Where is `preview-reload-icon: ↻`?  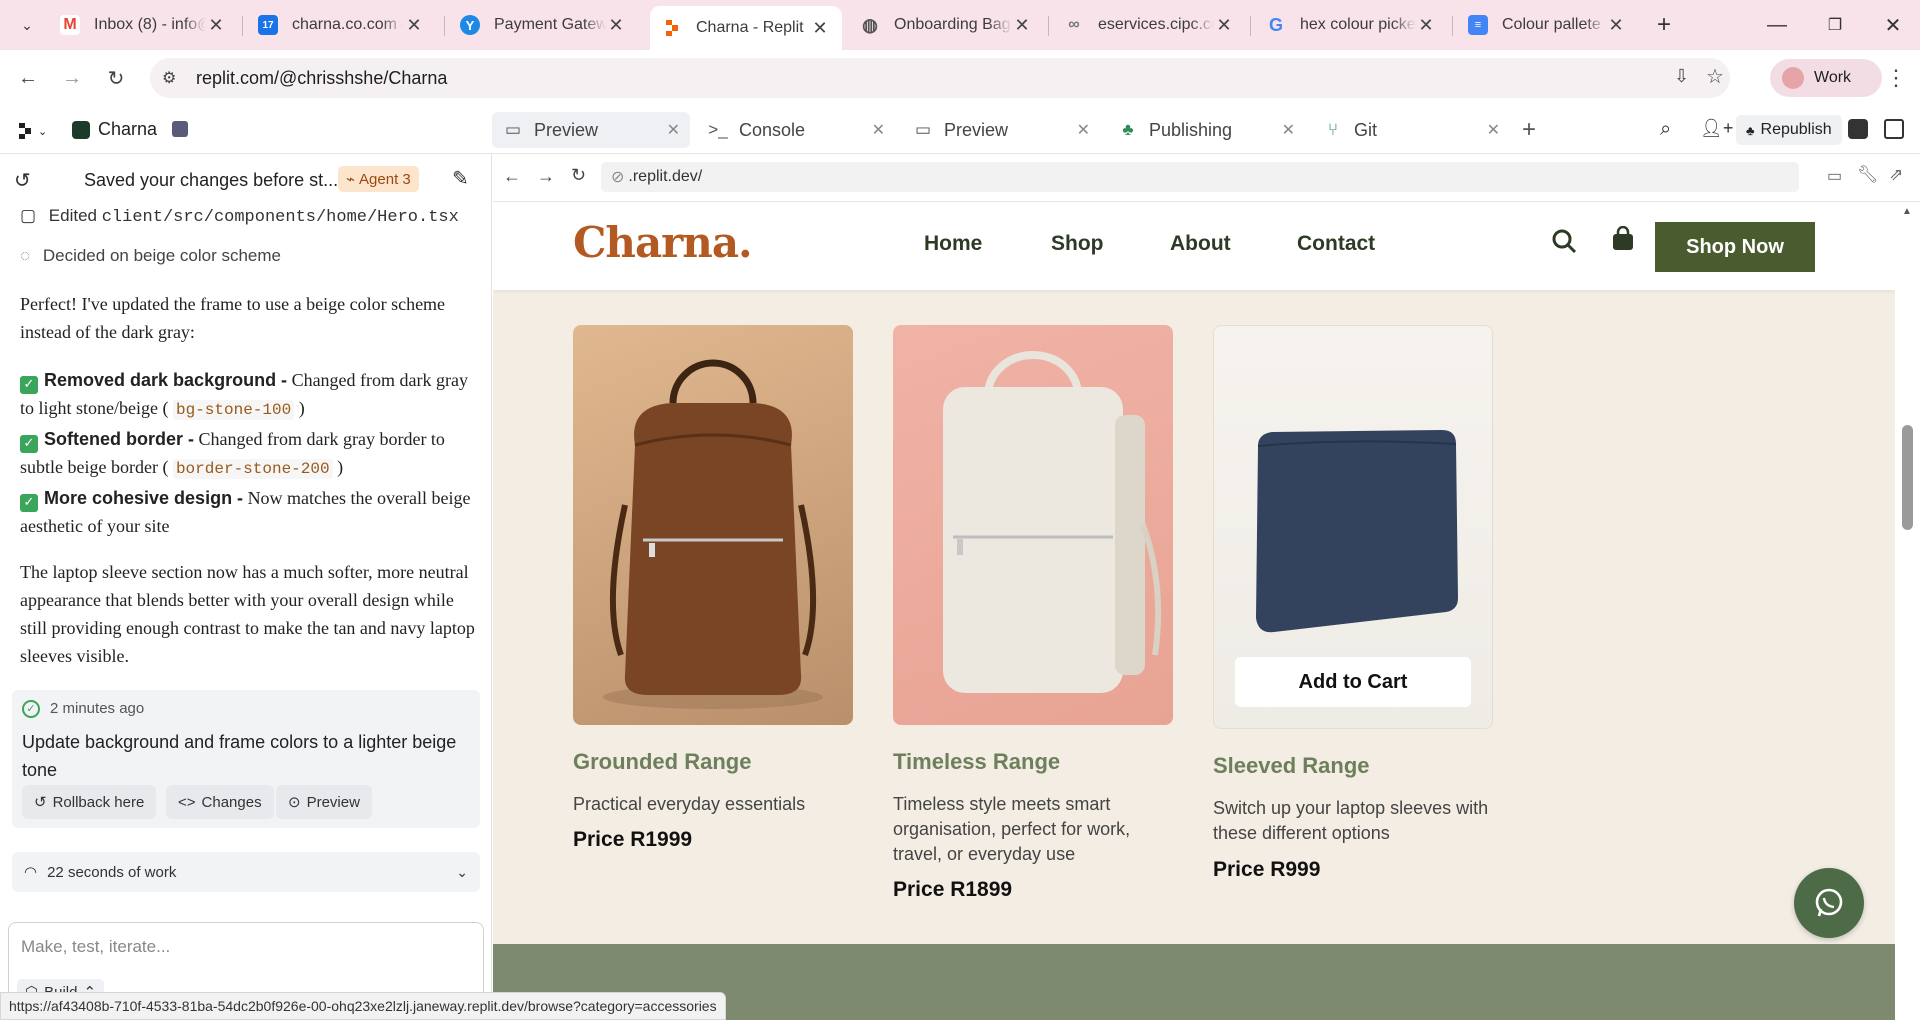 preview-reload-icon: ↻ is located at coordinates (578, 175).